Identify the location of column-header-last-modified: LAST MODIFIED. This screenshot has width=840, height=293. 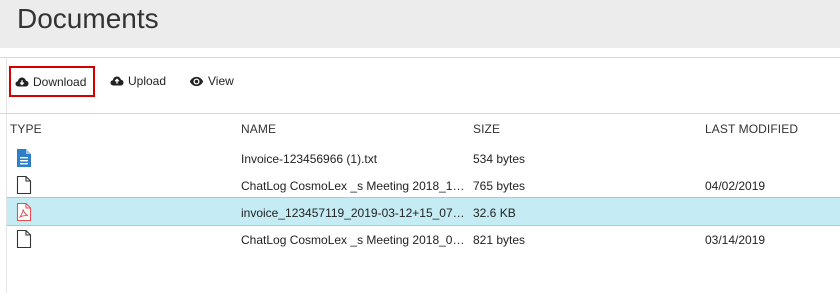
(751, 129).